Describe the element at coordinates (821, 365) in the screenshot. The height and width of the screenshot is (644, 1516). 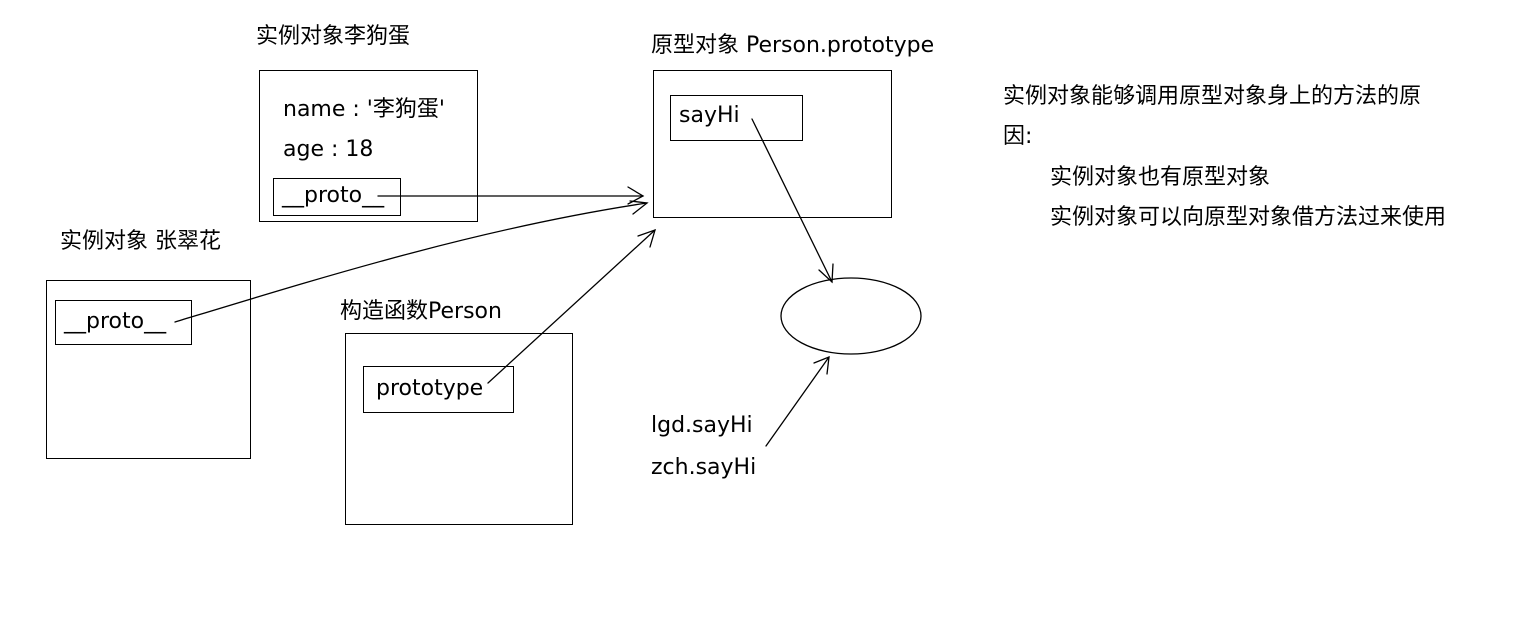
I see `arrowhead-calls` at that location.